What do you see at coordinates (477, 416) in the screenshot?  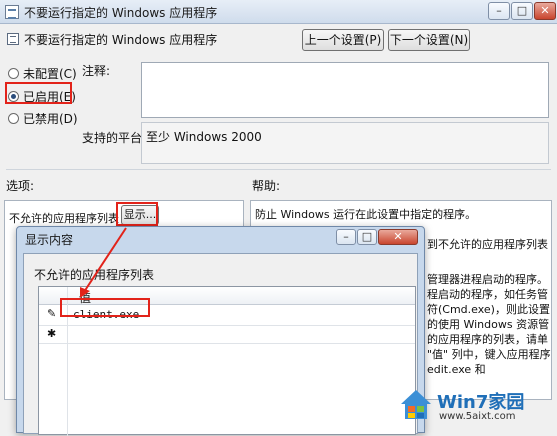 I see `watermark-url: www.5aixt.com` at bounding box center [477, 416].